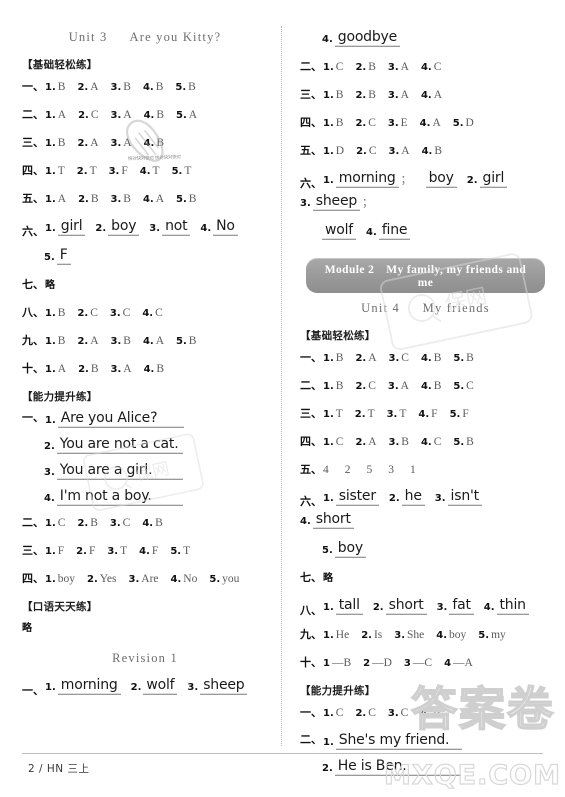  I want to click on answer-item: 3. B, so click(120, 87).